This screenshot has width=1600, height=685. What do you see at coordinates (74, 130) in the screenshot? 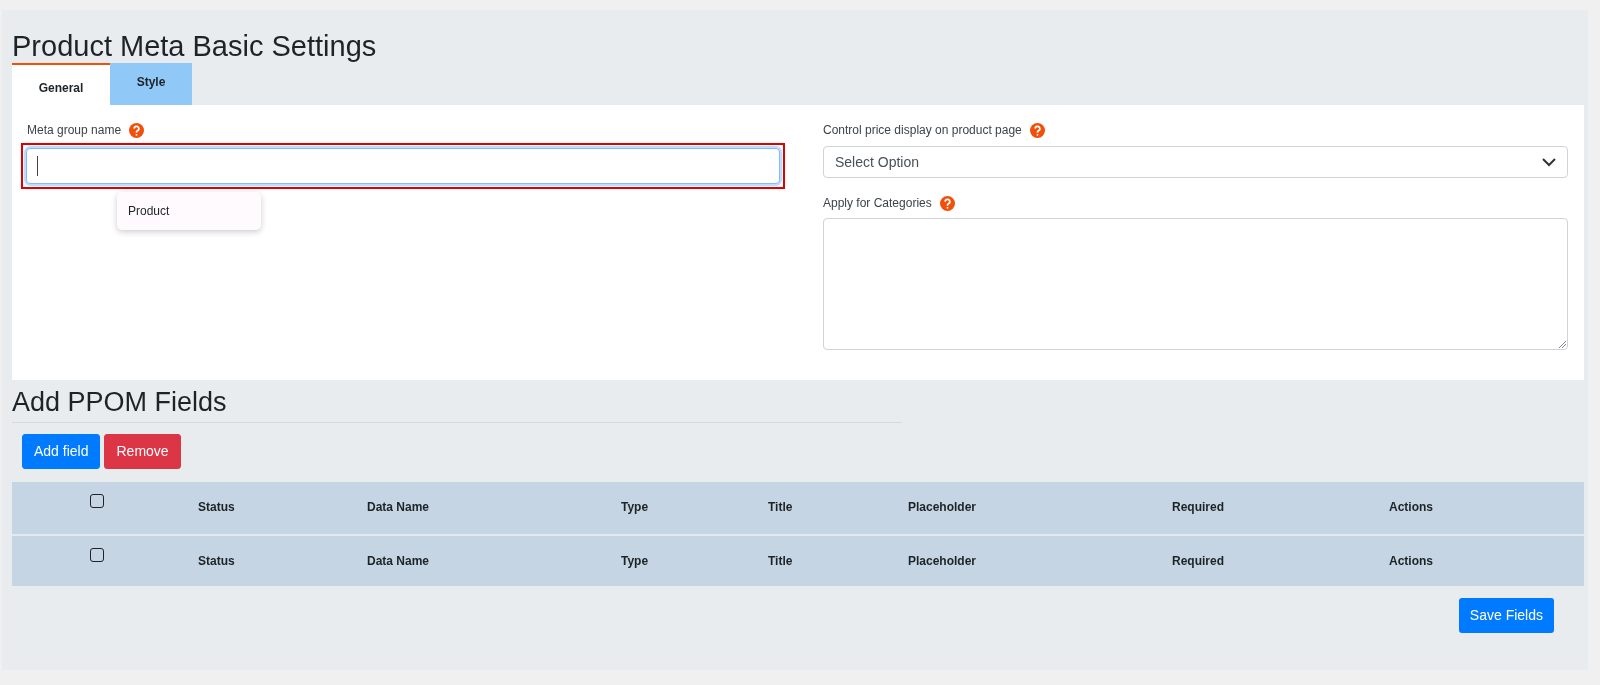
I see `field-label: Meta group name` at bounding box center [74, 130].